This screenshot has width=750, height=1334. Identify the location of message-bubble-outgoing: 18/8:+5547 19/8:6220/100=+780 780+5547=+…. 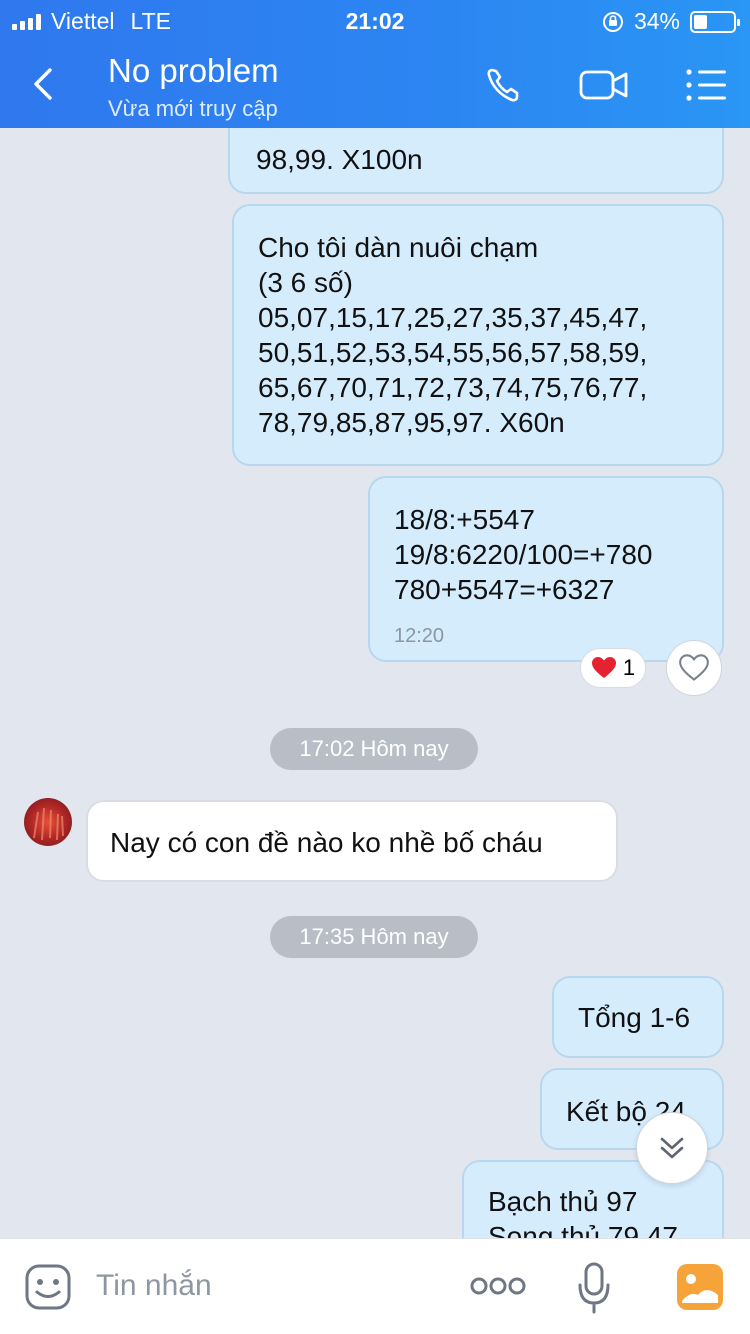
(546, 569).